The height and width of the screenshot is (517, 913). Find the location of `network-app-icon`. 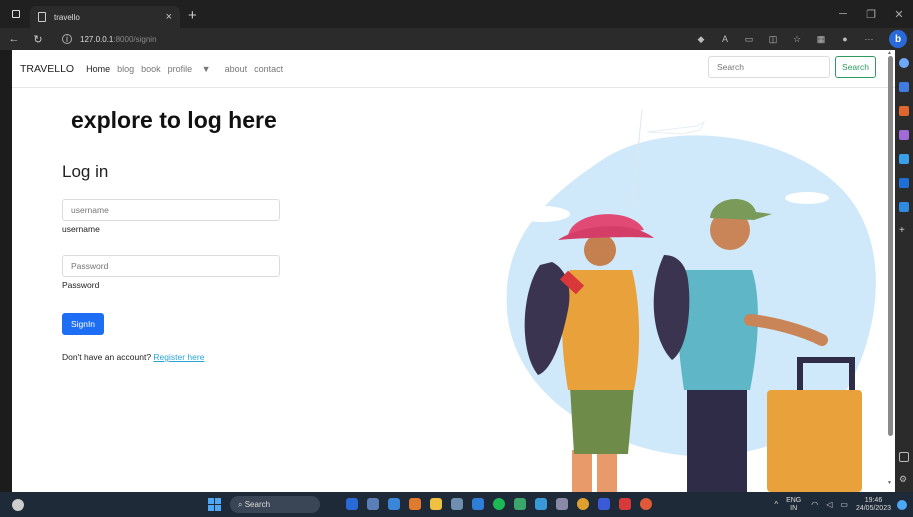

network-app-icon is located at coordinates (541, 504).